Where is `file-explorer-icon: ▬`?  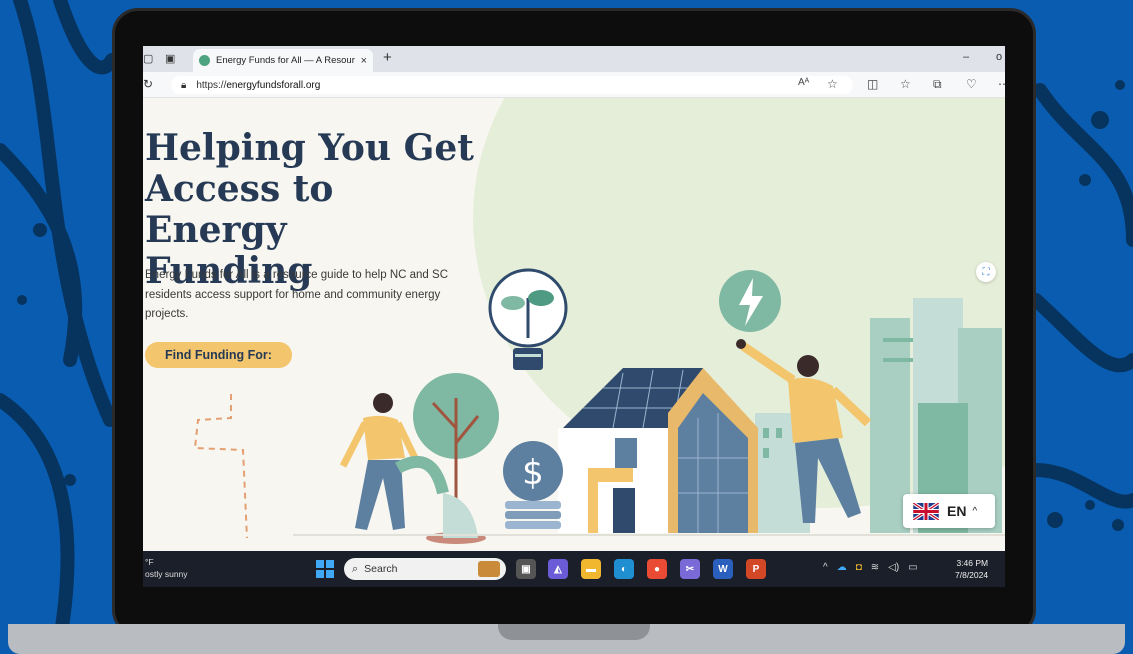
file-explorer-icon: ▬ is located at coordinates (591, 569).